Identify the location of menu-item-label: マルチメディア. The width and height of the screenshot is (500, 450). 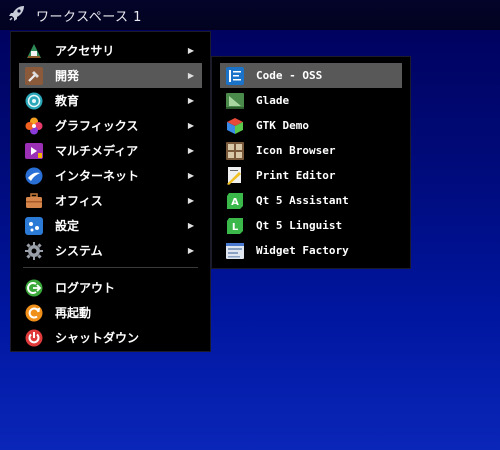
(97, 151).